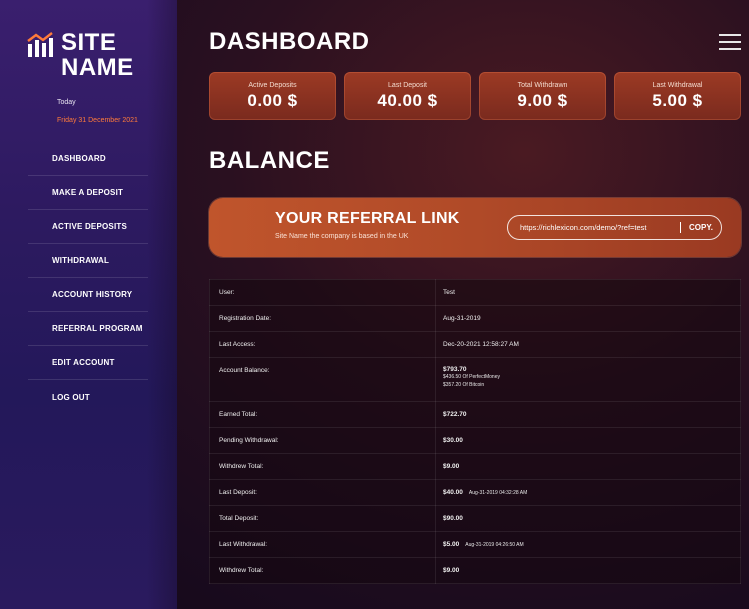 This screenshot has height=609, width=749. Describe the element at coordinates (41, 45) in the screenshot. I see `chart-logo-icon` at that location.